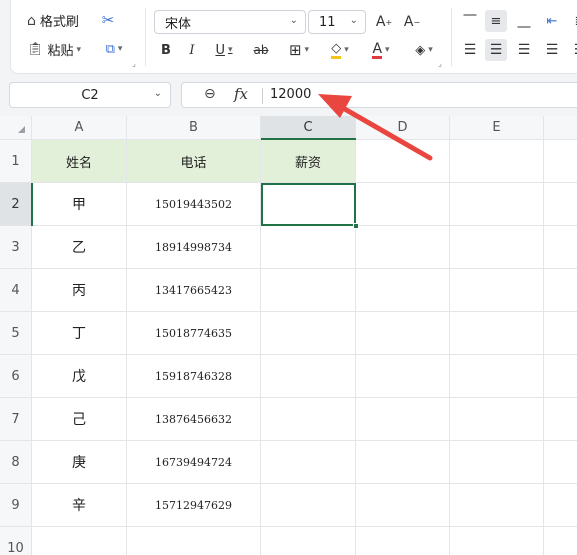 This screenshot has width=577, height=555. I want to click on column-header-c: C, so click(308, 128).